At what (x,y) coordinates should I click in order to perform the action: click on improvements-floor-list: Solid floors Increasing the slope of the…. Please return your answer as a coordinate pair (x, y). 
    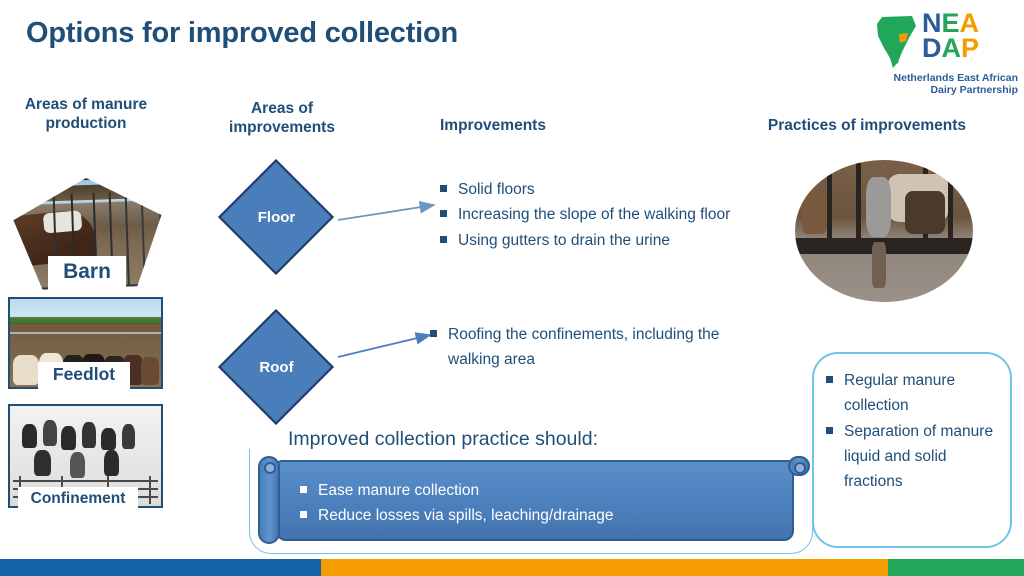
    Looking at the image, I should click on (590, 215).